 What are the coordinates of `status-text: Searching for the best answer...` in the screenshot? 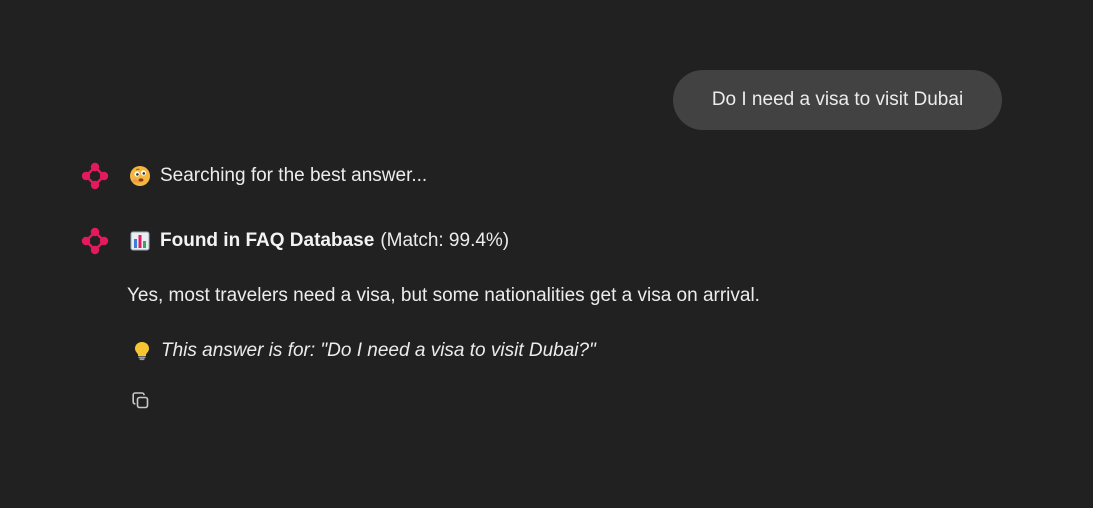 It's located at (294, 175).